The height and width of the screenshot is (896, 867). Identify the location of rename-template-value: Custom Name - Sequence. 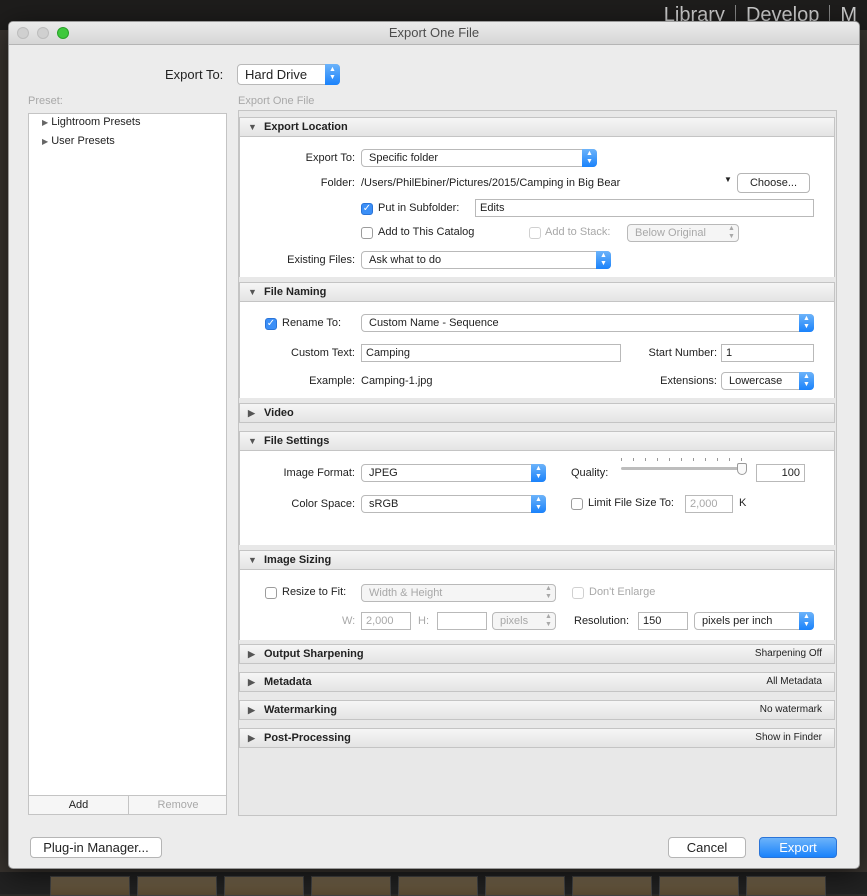
(434, 323).